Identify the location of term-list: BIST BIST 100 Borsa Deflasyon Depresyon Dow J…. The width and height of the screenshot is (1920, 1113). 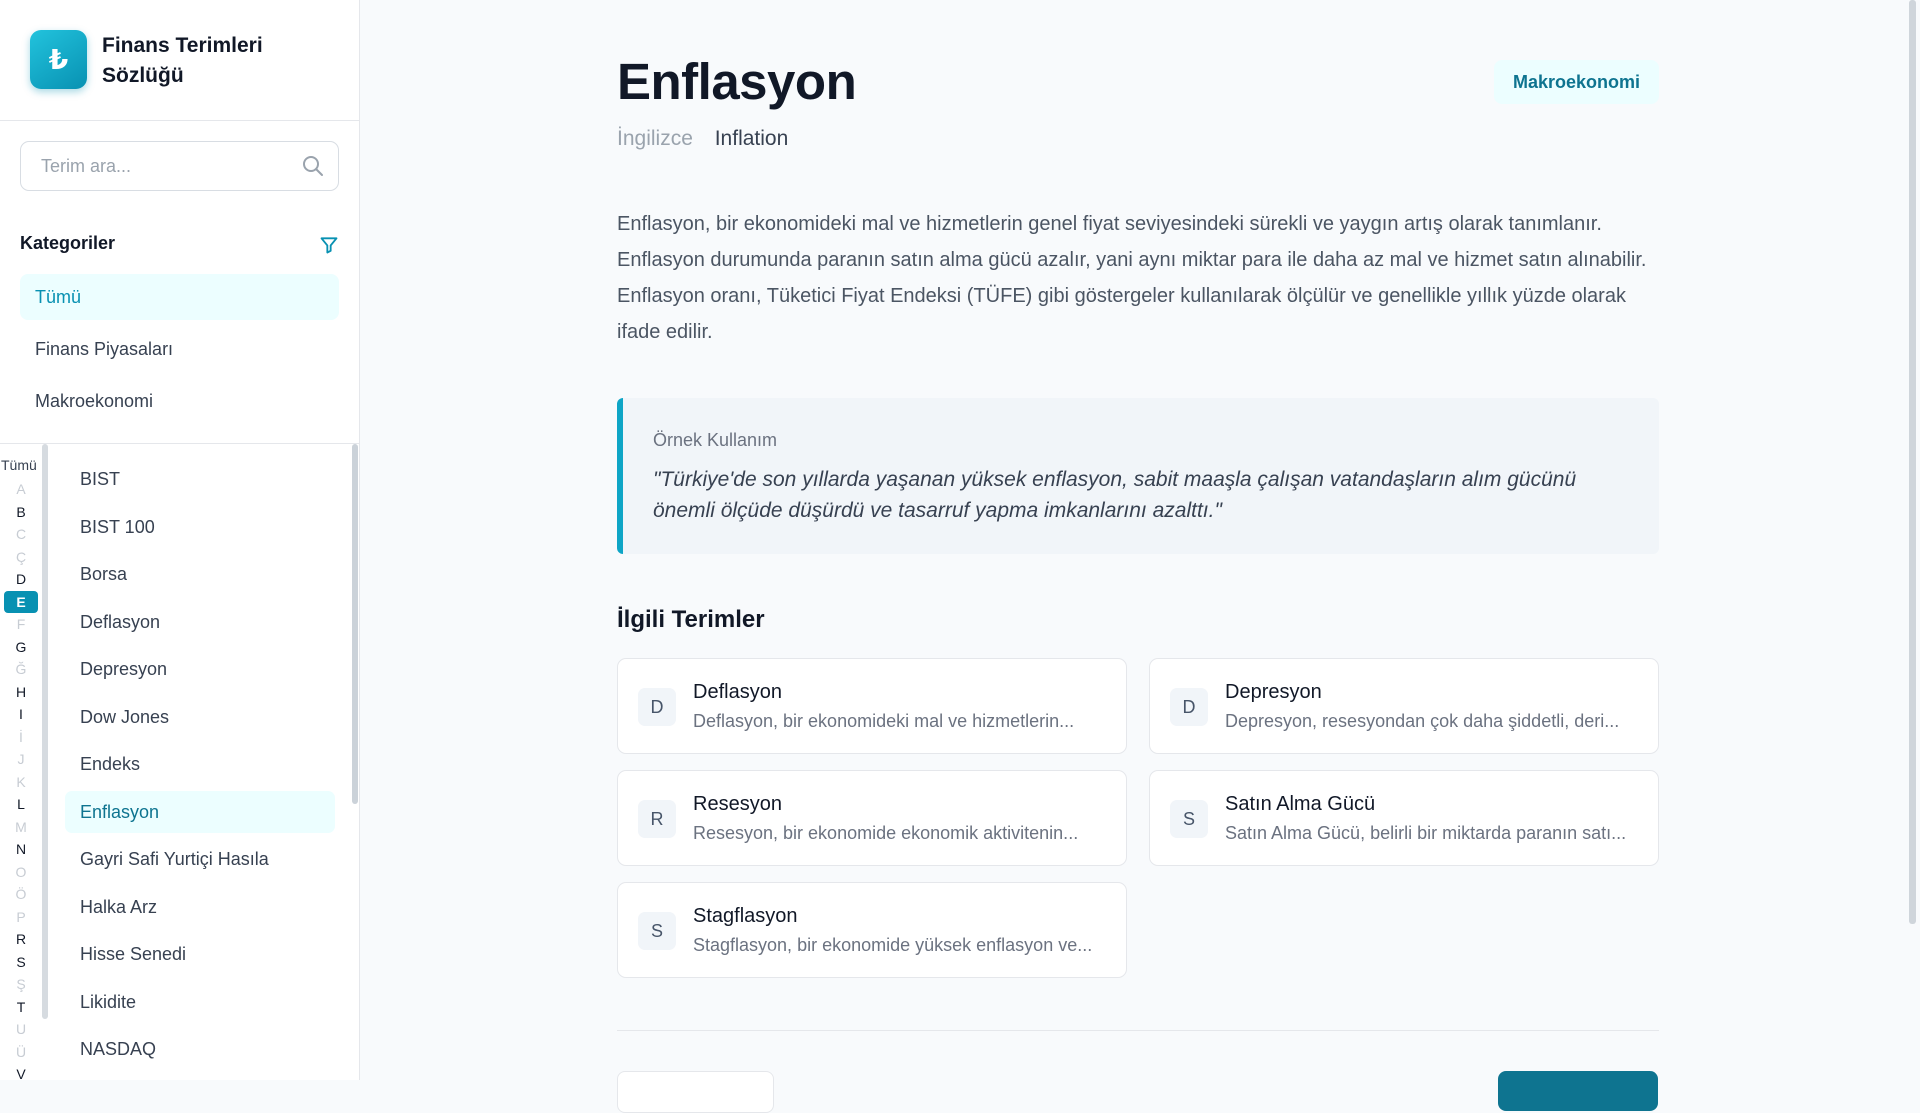
(200, 767).